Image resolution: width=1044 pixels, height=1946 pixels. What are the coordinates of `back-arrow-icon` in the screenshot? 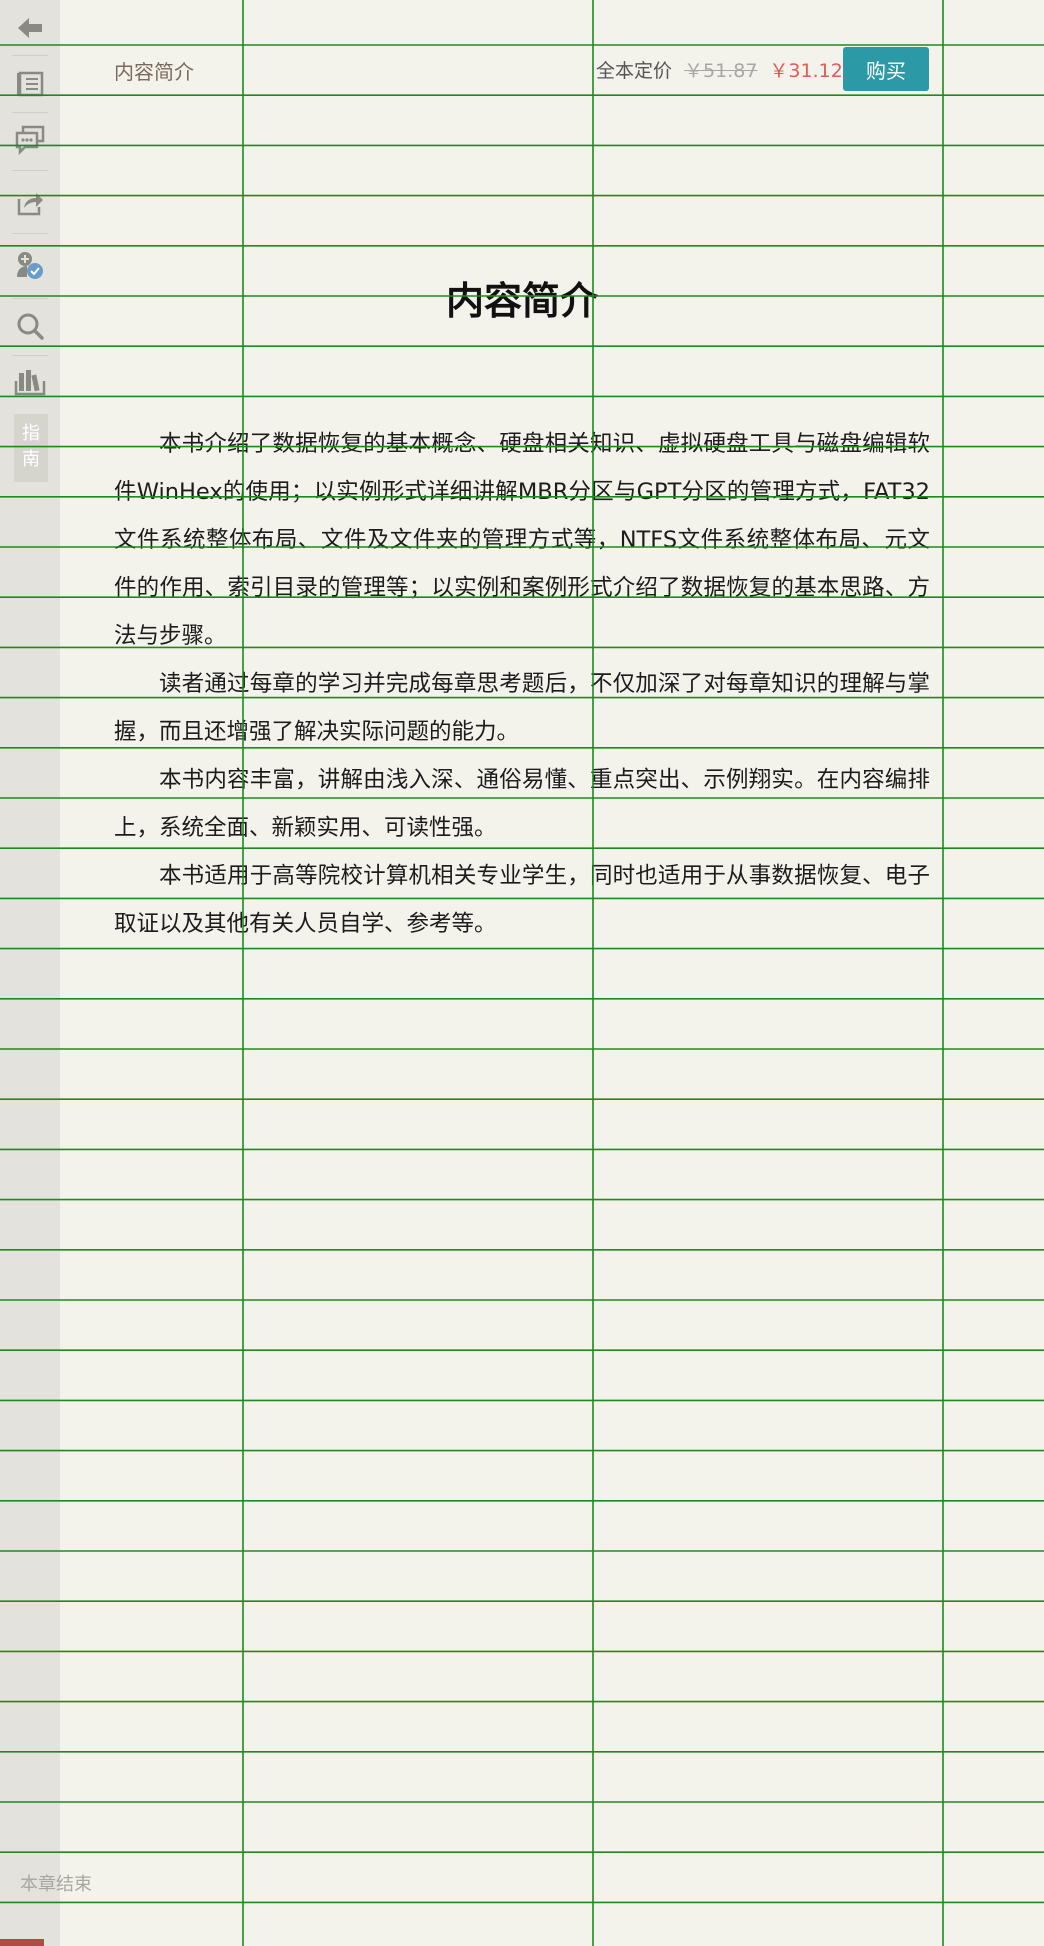 It's located at (30, 28).